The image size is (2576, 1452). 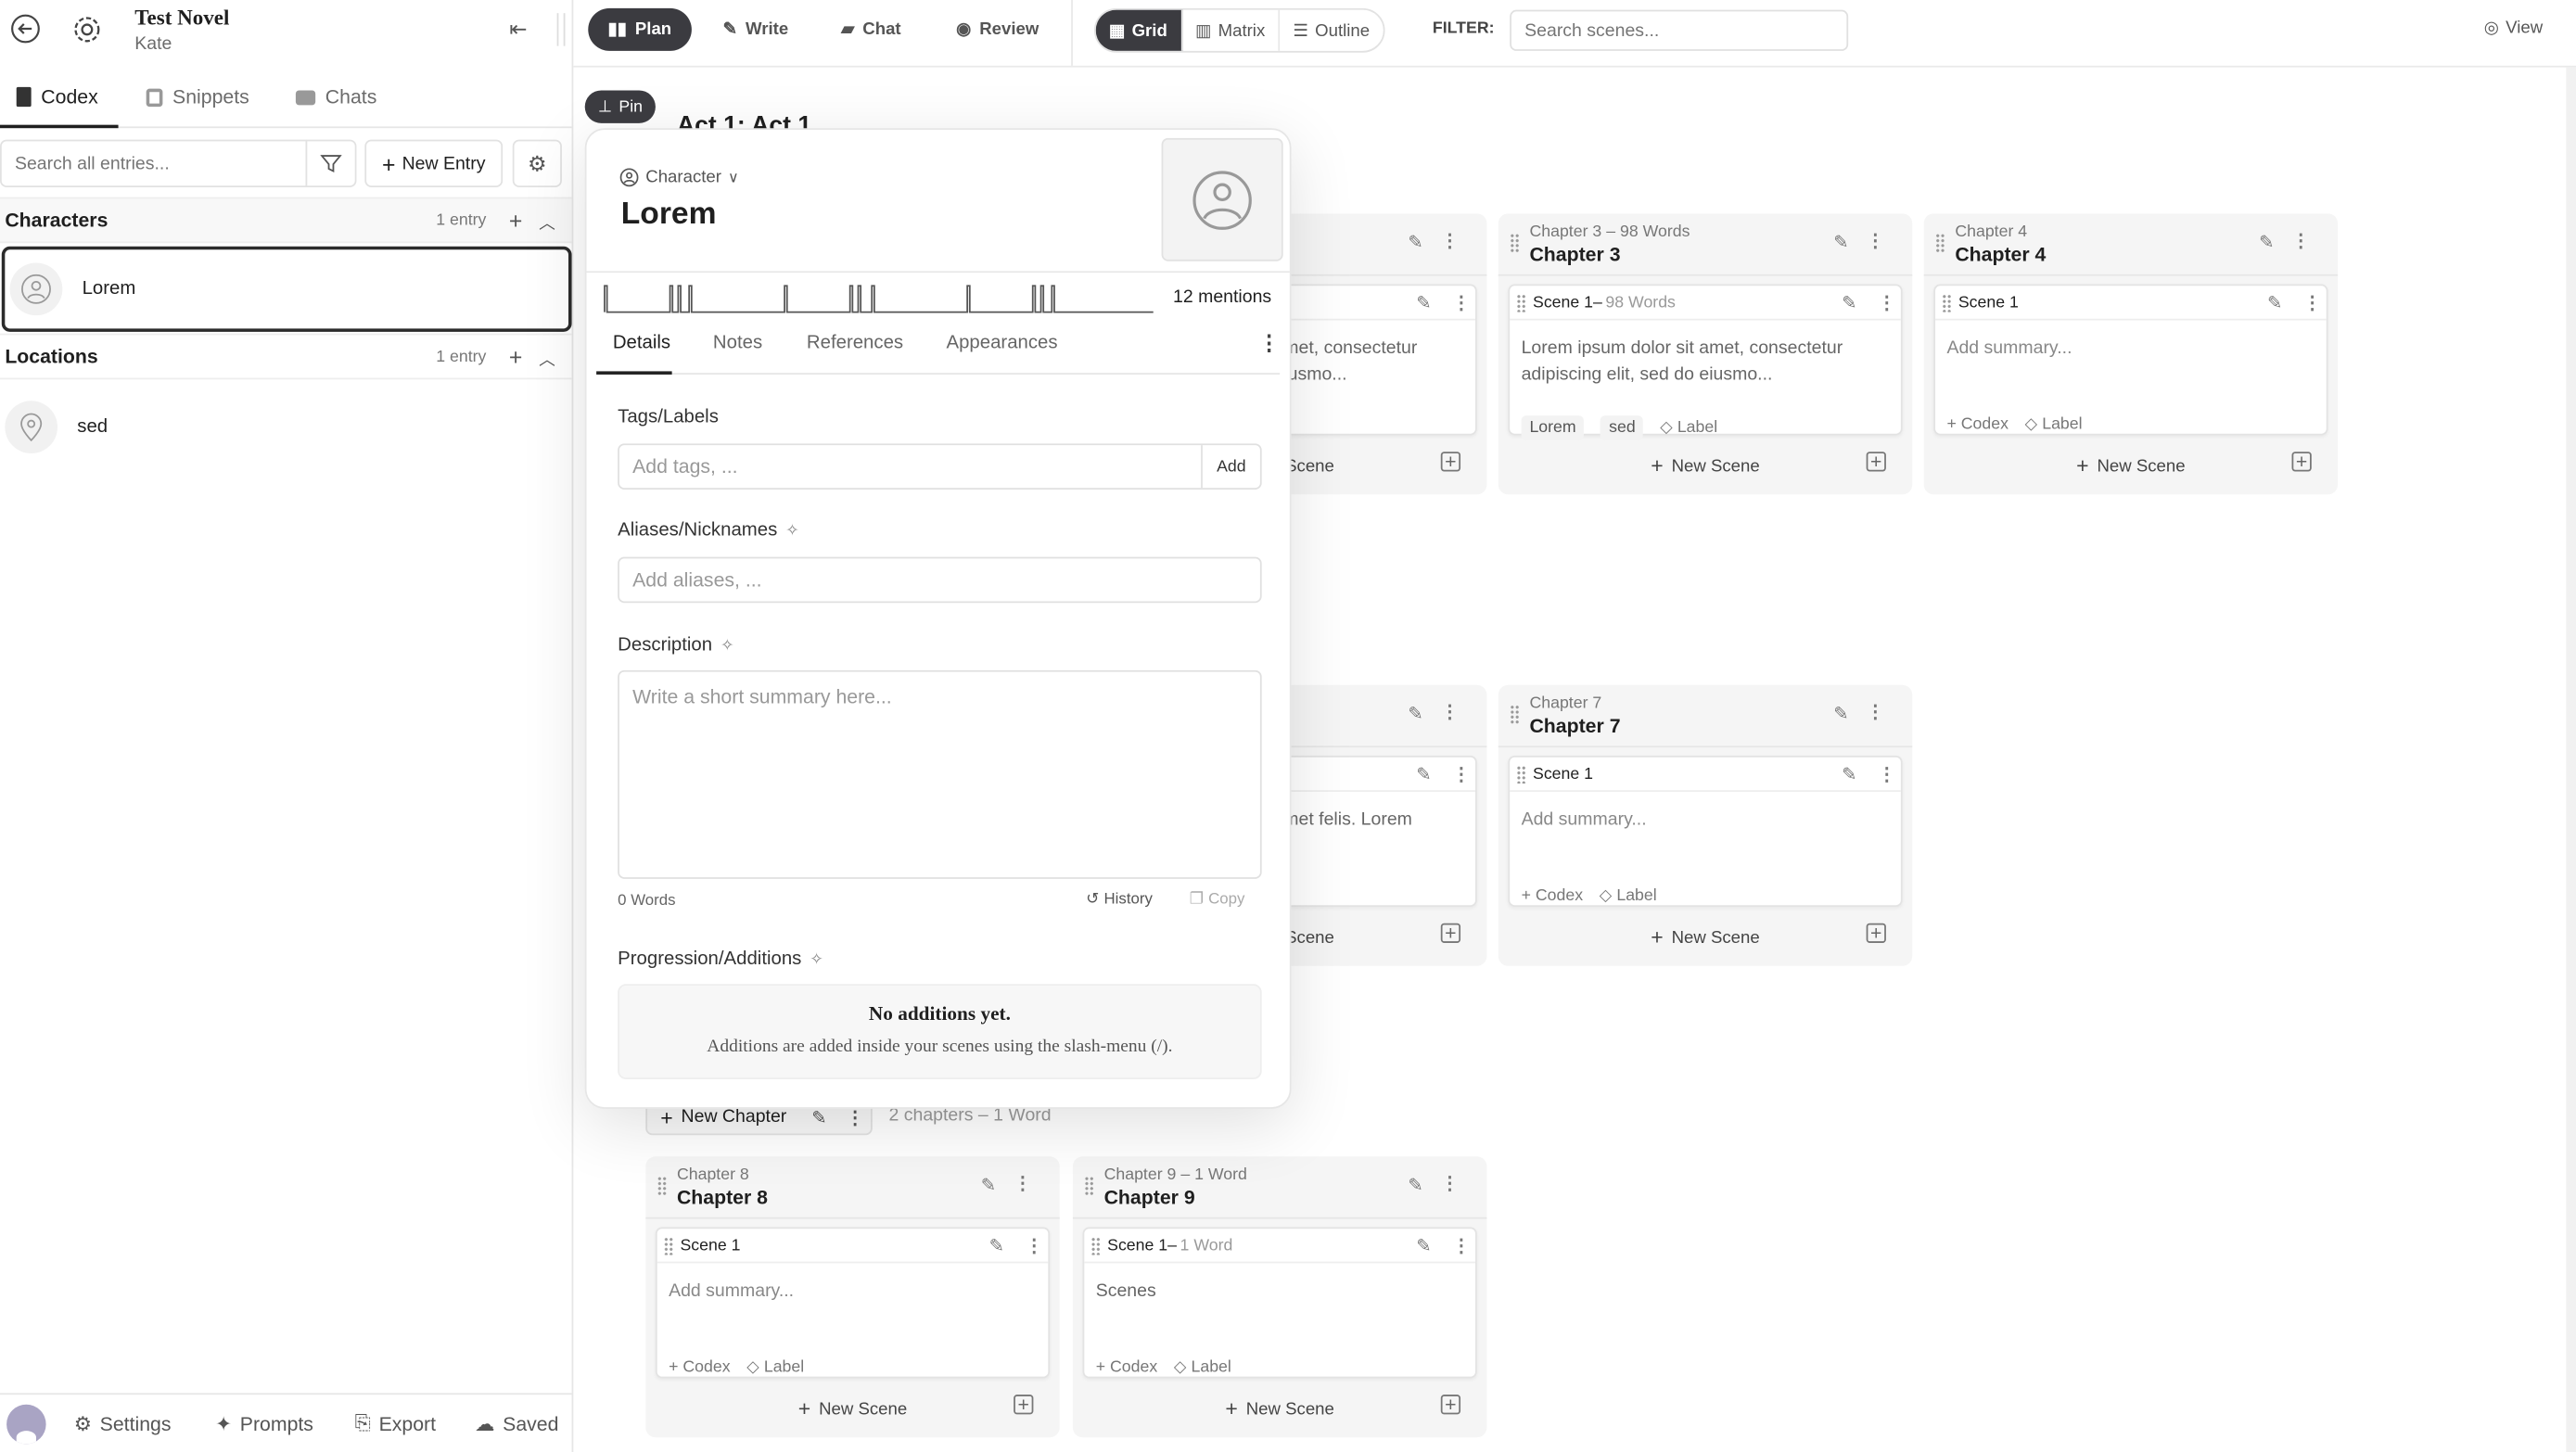 What do you see at coordinates (1230, 467) in the screenshot?
I see `add-tag-button: Add` at bounding box center [1230, 467].